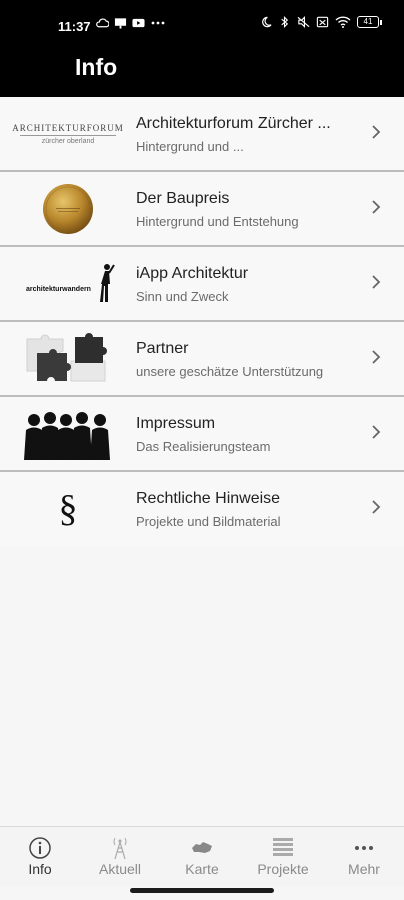 This screenshot has width=404, height=900. I want to click on page-title: Info, so click(96, 67).